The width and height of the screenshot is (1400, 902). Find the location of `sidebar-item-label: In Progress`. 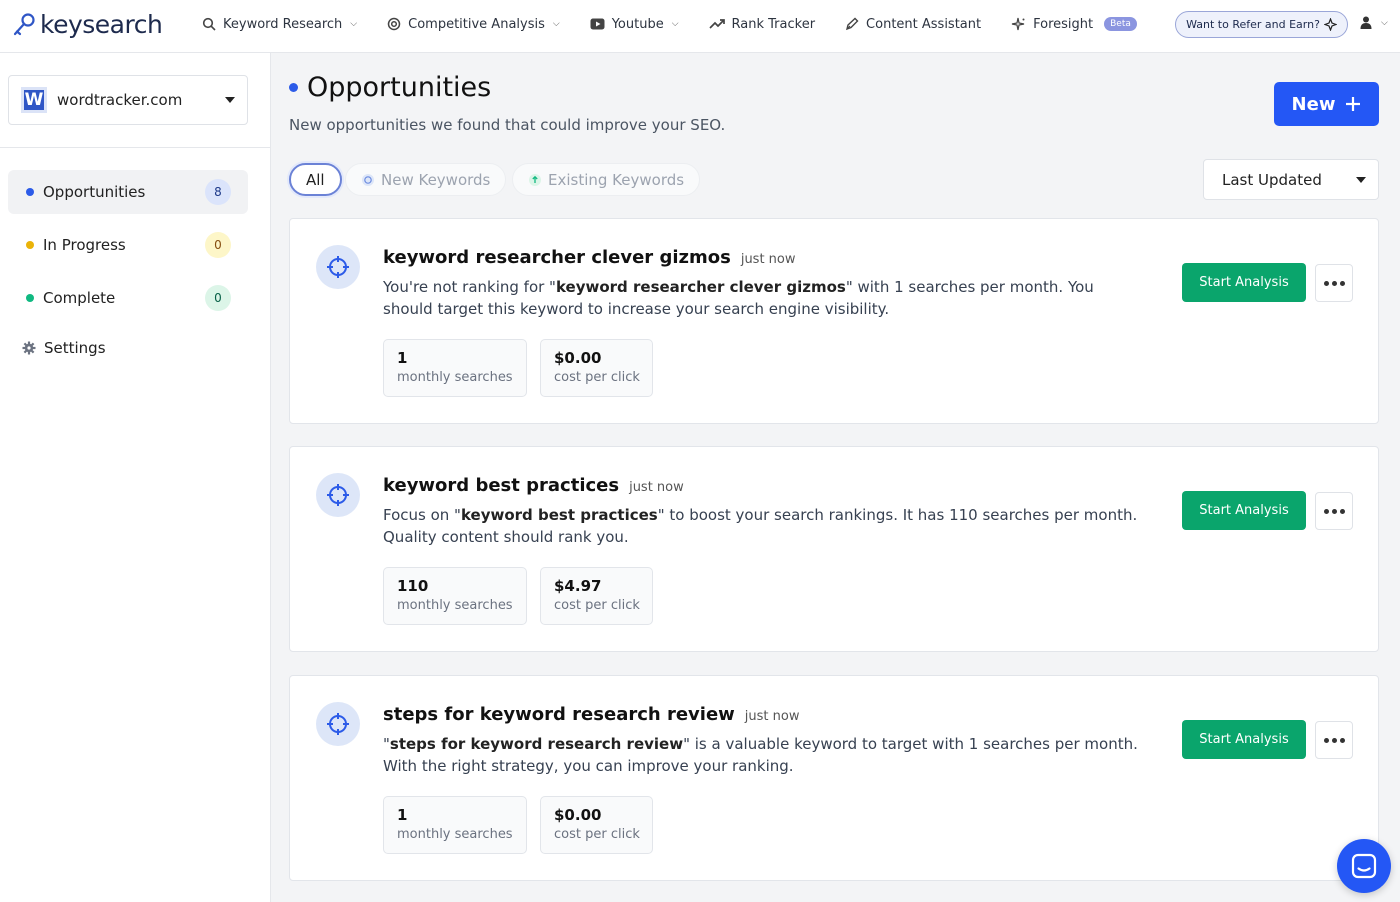

sidebar-item-label: In Progress is located at coordinates (84, 245).